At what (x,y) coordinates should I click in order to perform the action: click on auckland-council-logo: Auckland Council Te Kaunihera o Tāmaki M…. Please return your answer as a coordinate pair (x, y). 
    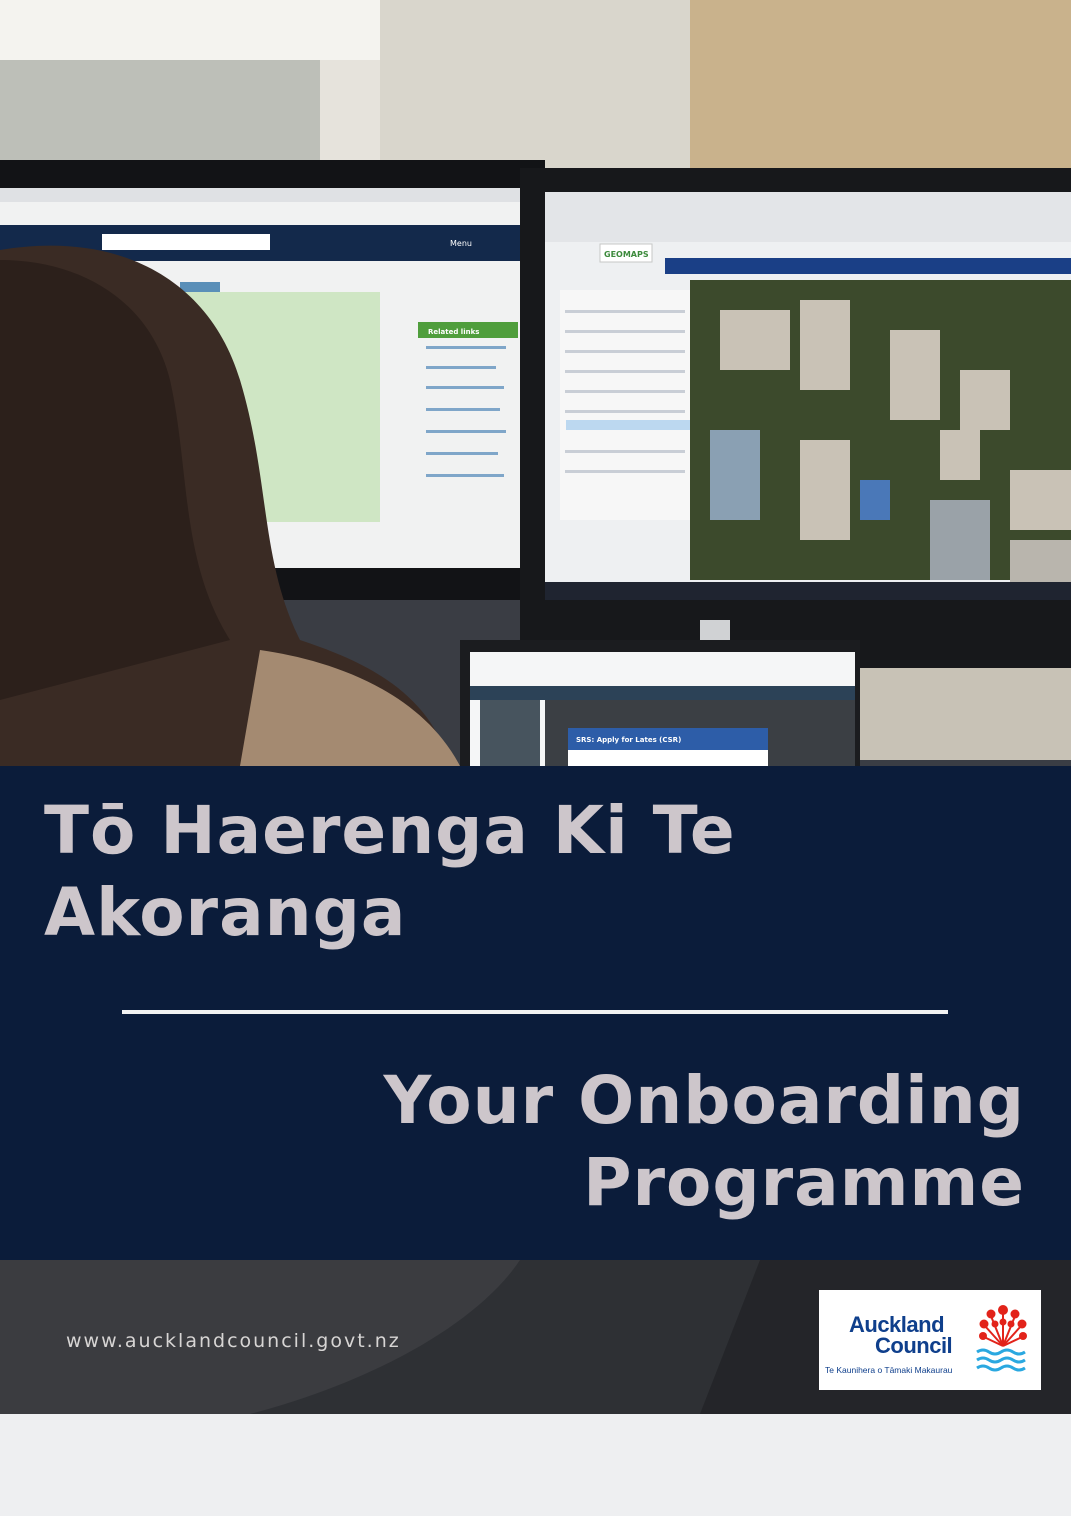
    Looking at the image, I should click on (930, 1340).